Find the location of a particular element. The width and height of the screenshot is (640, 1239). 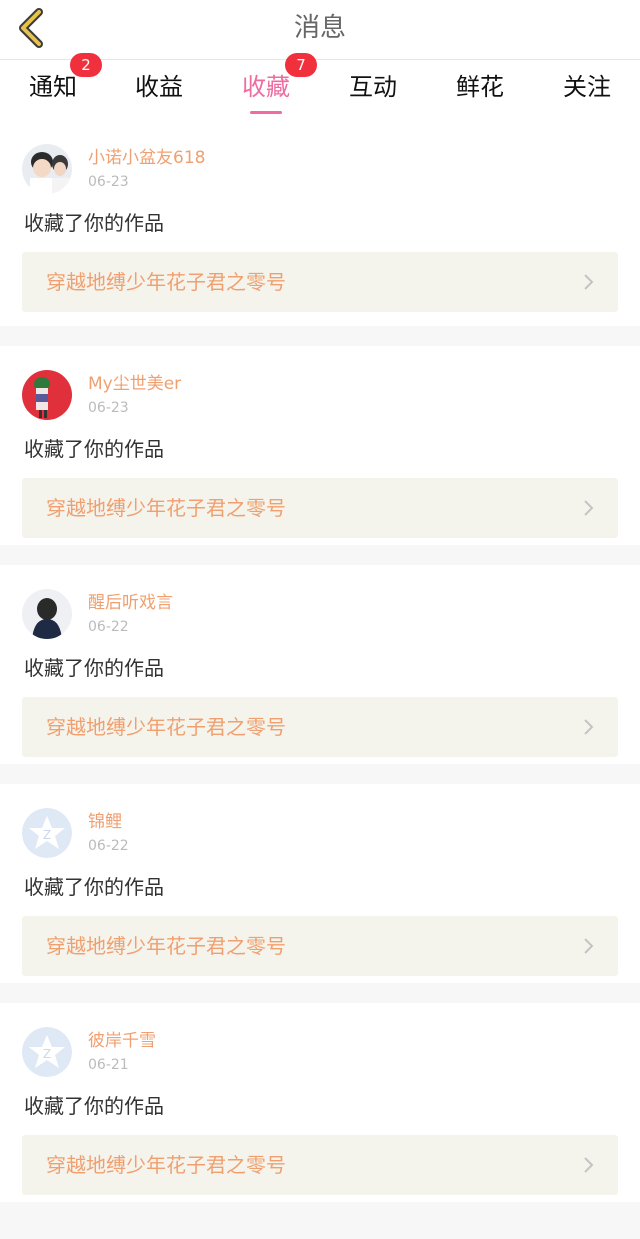

tab-label: 通知 is located at coordinates (53, 87).